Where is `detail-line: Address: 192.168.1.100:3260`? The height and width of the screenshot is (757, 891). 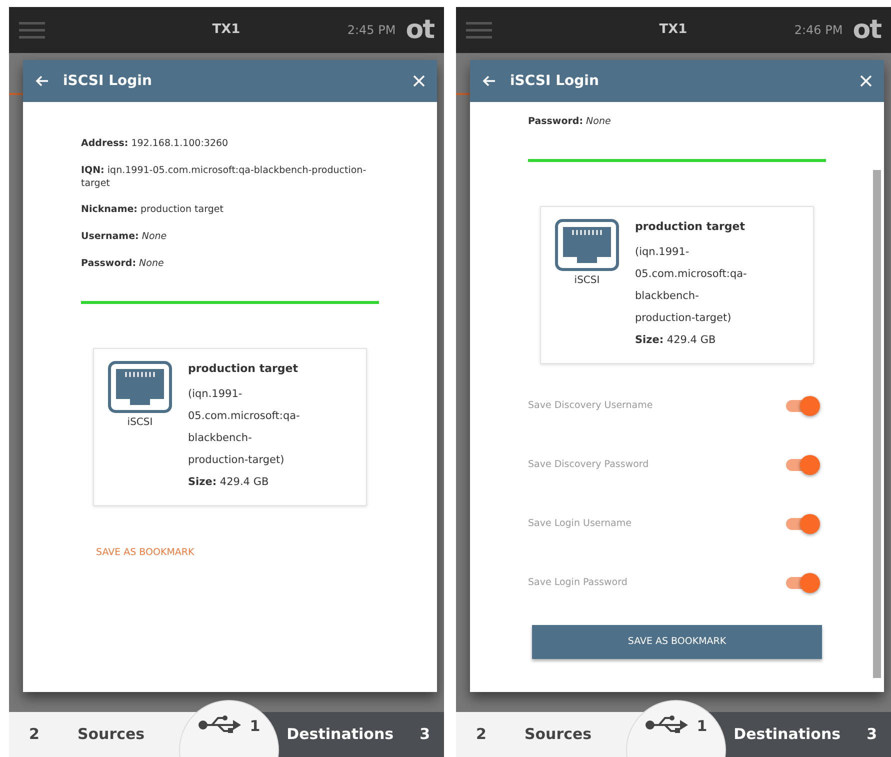 detail-line: Address: 192.168.1.100:3260 is located at coordinates (155, 144).